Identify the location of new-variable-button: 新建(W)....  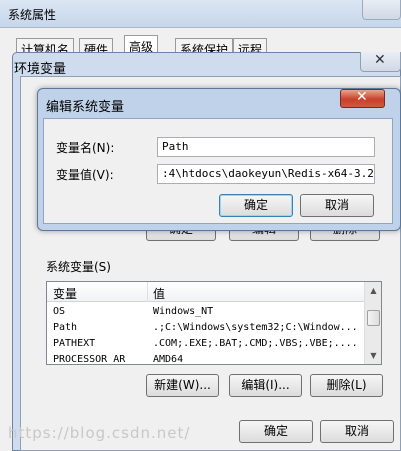
(182, 385).